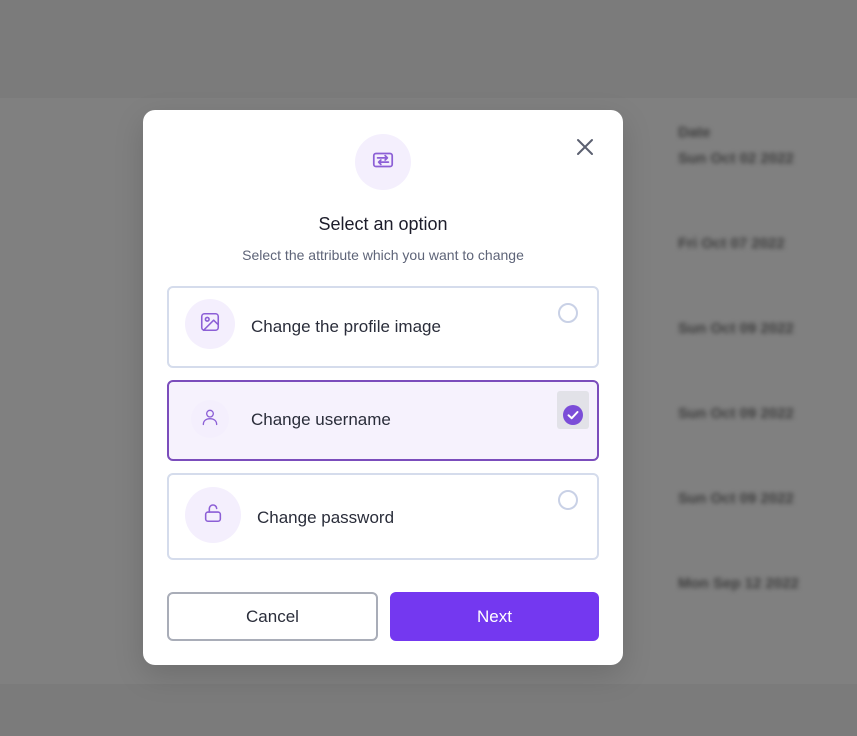  I want to click on option-username: Change username, so click(383, 420).